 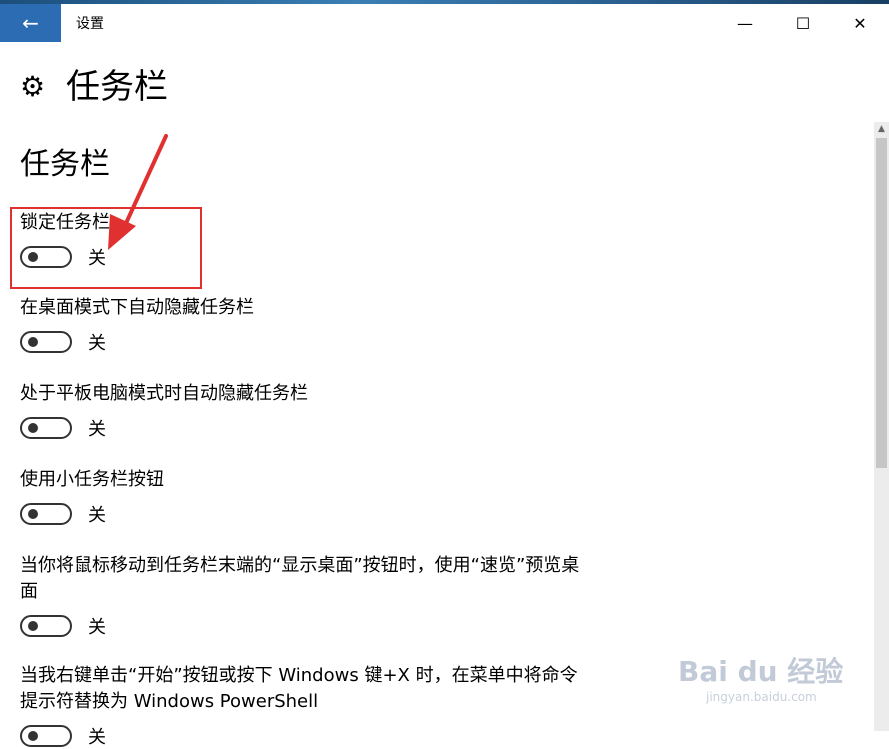 I want to click on powershell-toggle, so click(x=46, y=736).